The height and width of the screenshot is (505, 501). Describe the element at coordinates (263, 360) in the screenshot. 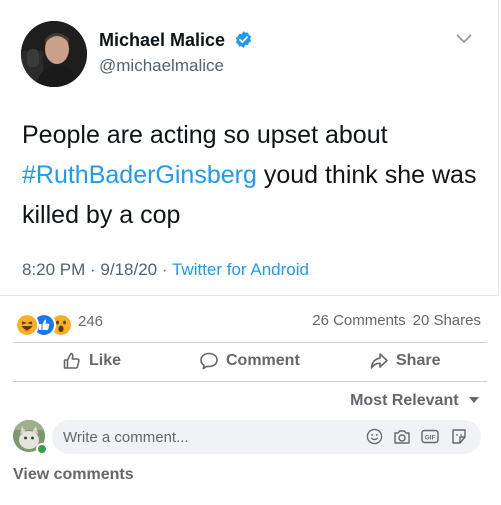

I see `comment-button-label: Comment` at that location.